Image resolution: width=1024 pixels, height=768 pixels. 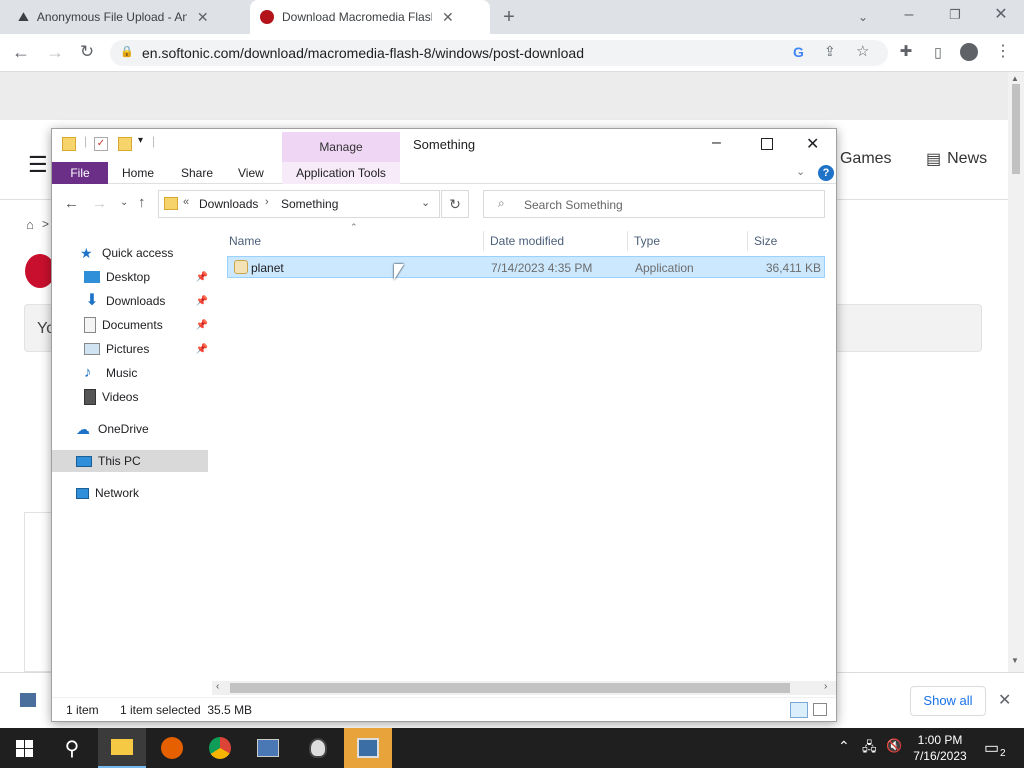 I want to click on firefox-taskbar-button, so click(x=172, y=748).